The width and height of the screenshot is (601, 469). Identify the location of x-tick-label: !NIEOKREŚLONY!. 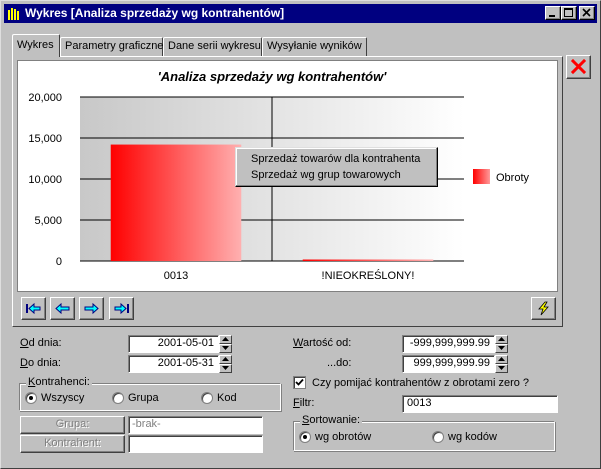
(368, 275).